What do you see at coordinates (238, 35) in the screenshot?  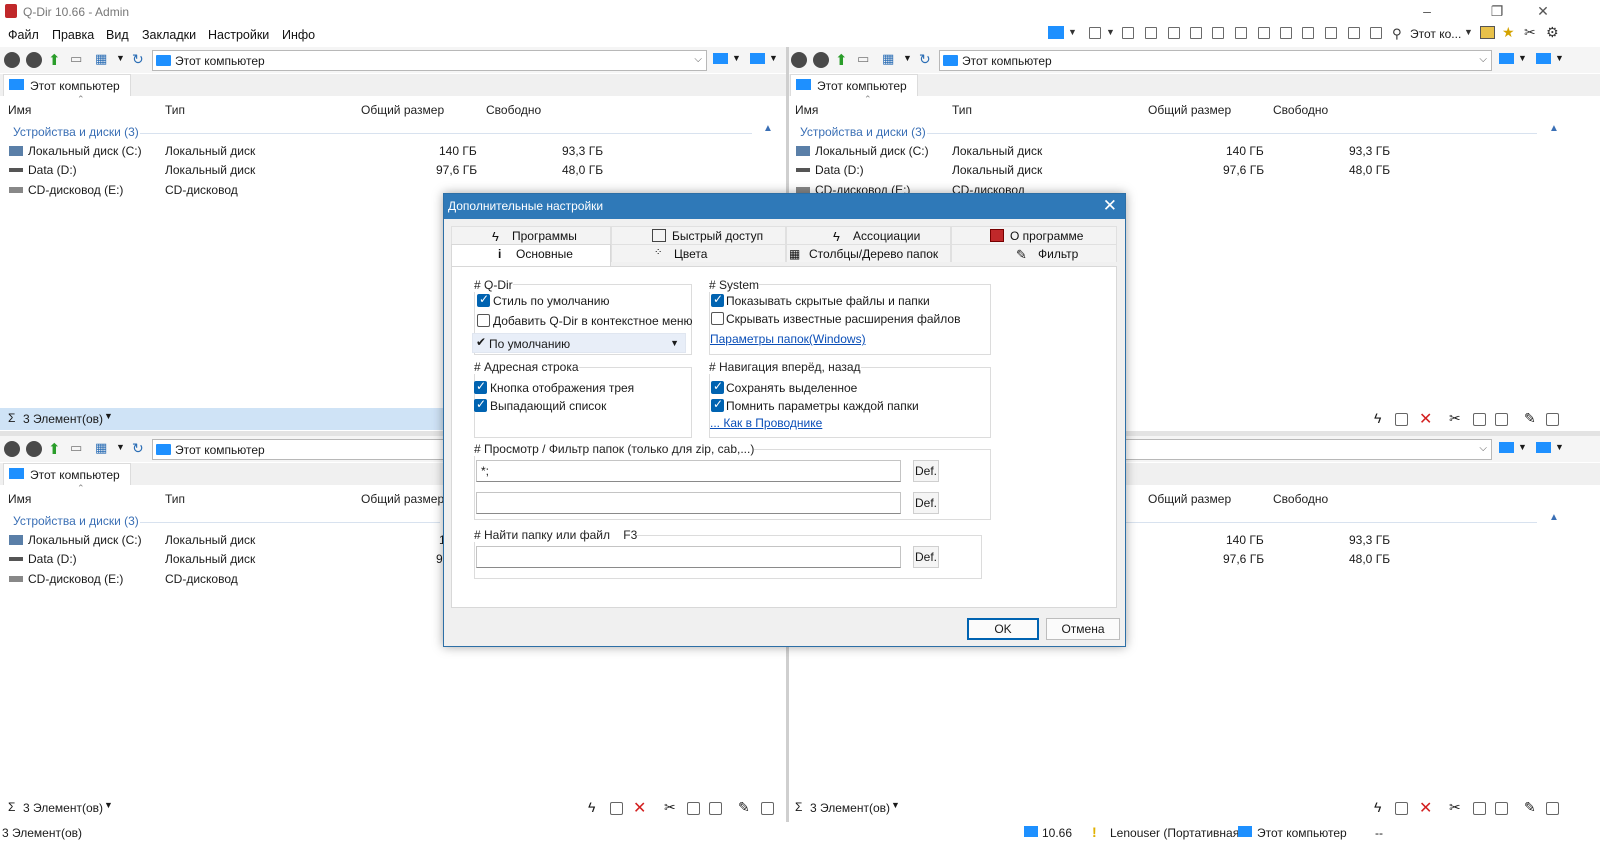 I see `menu-settings: Настройки` at bounding box center [238, 35].